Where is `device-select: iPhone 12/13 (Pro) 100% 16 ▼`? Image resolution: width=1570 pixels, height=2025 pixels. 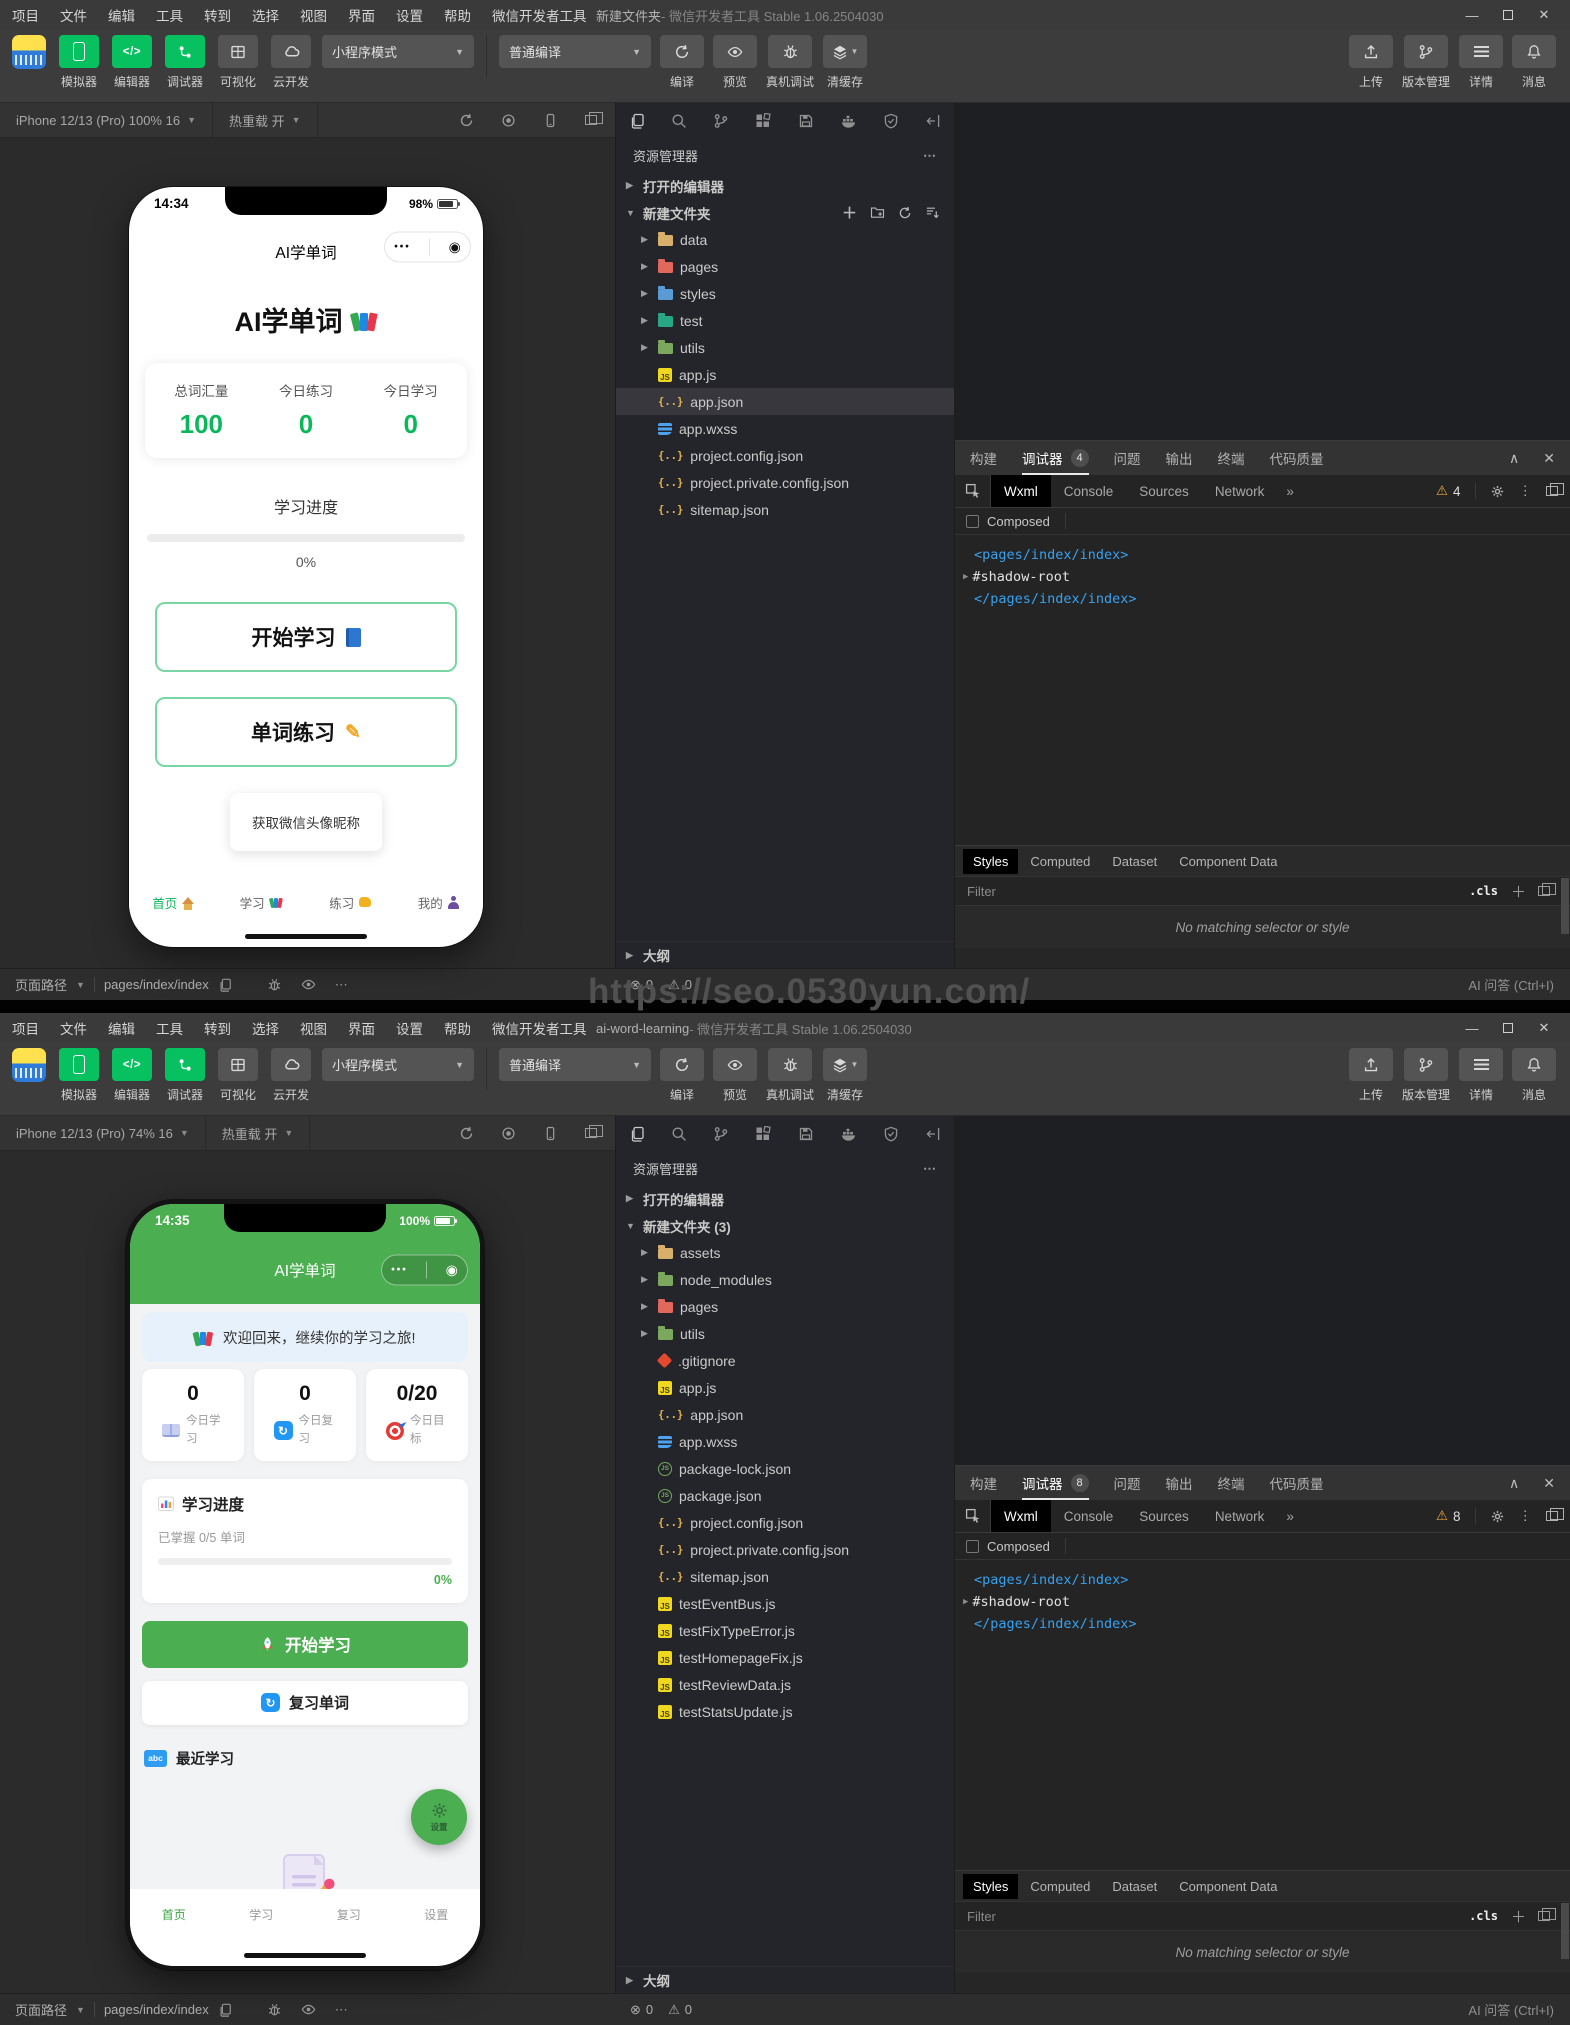 device-select: iPhone 12/13 (Pro) 100% 16 ▼ is located at coordinates (106, 120).